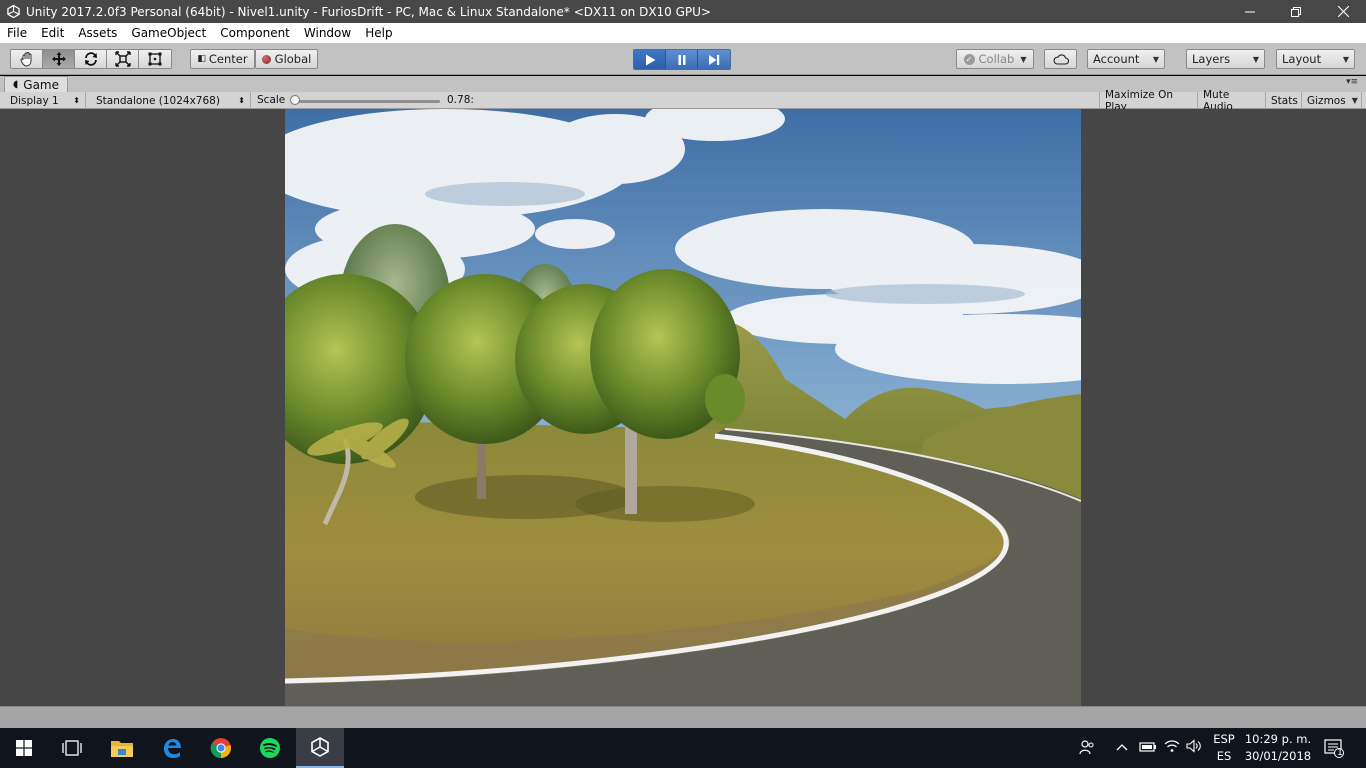 The height and width of the screenshot is (768, 1366). Describe the element at coordinates (683, 717) in the screenshot. I see `status-bar` at that location.